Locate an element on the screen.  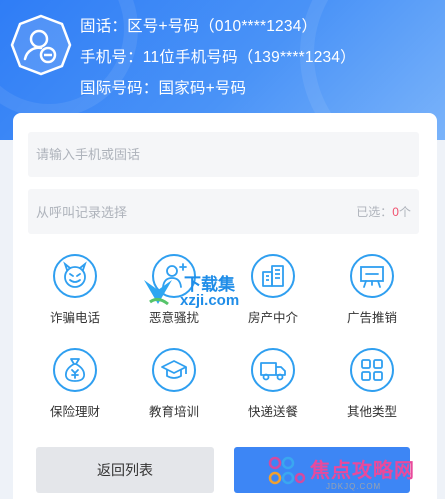
category-real-estate: 房产中介 is located at coordinates (273, 290).